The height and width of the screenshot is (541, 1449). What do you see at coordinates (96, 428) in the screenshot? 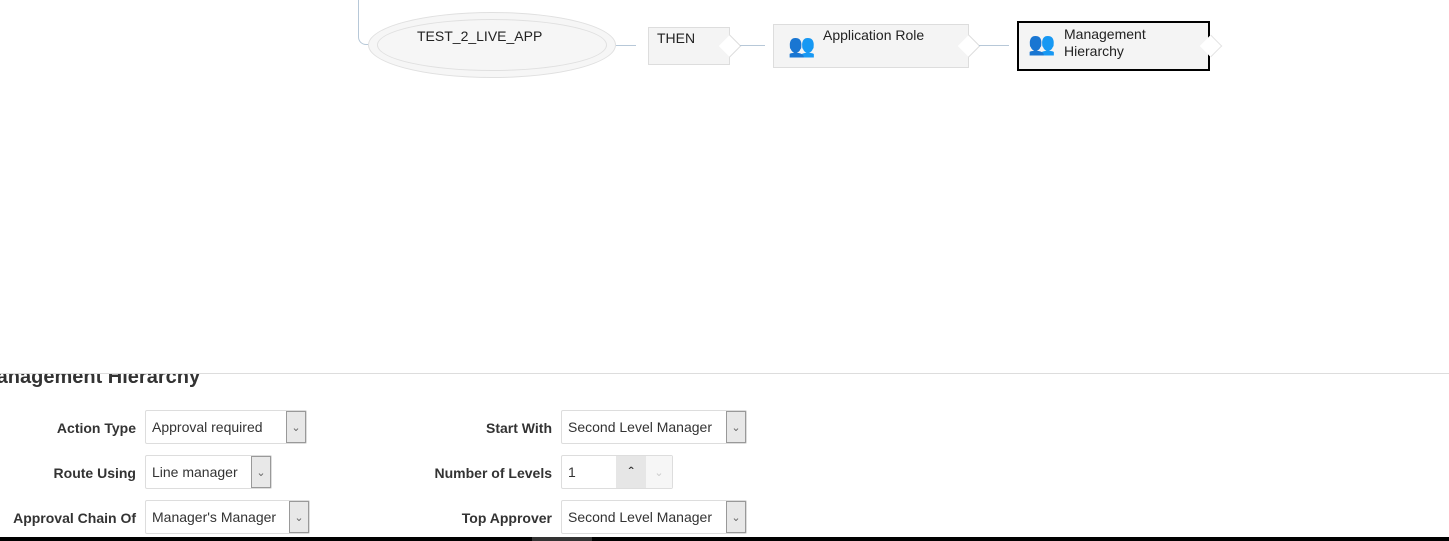
I see `action-type-label: Action Type` at bounding box center [96, 428].